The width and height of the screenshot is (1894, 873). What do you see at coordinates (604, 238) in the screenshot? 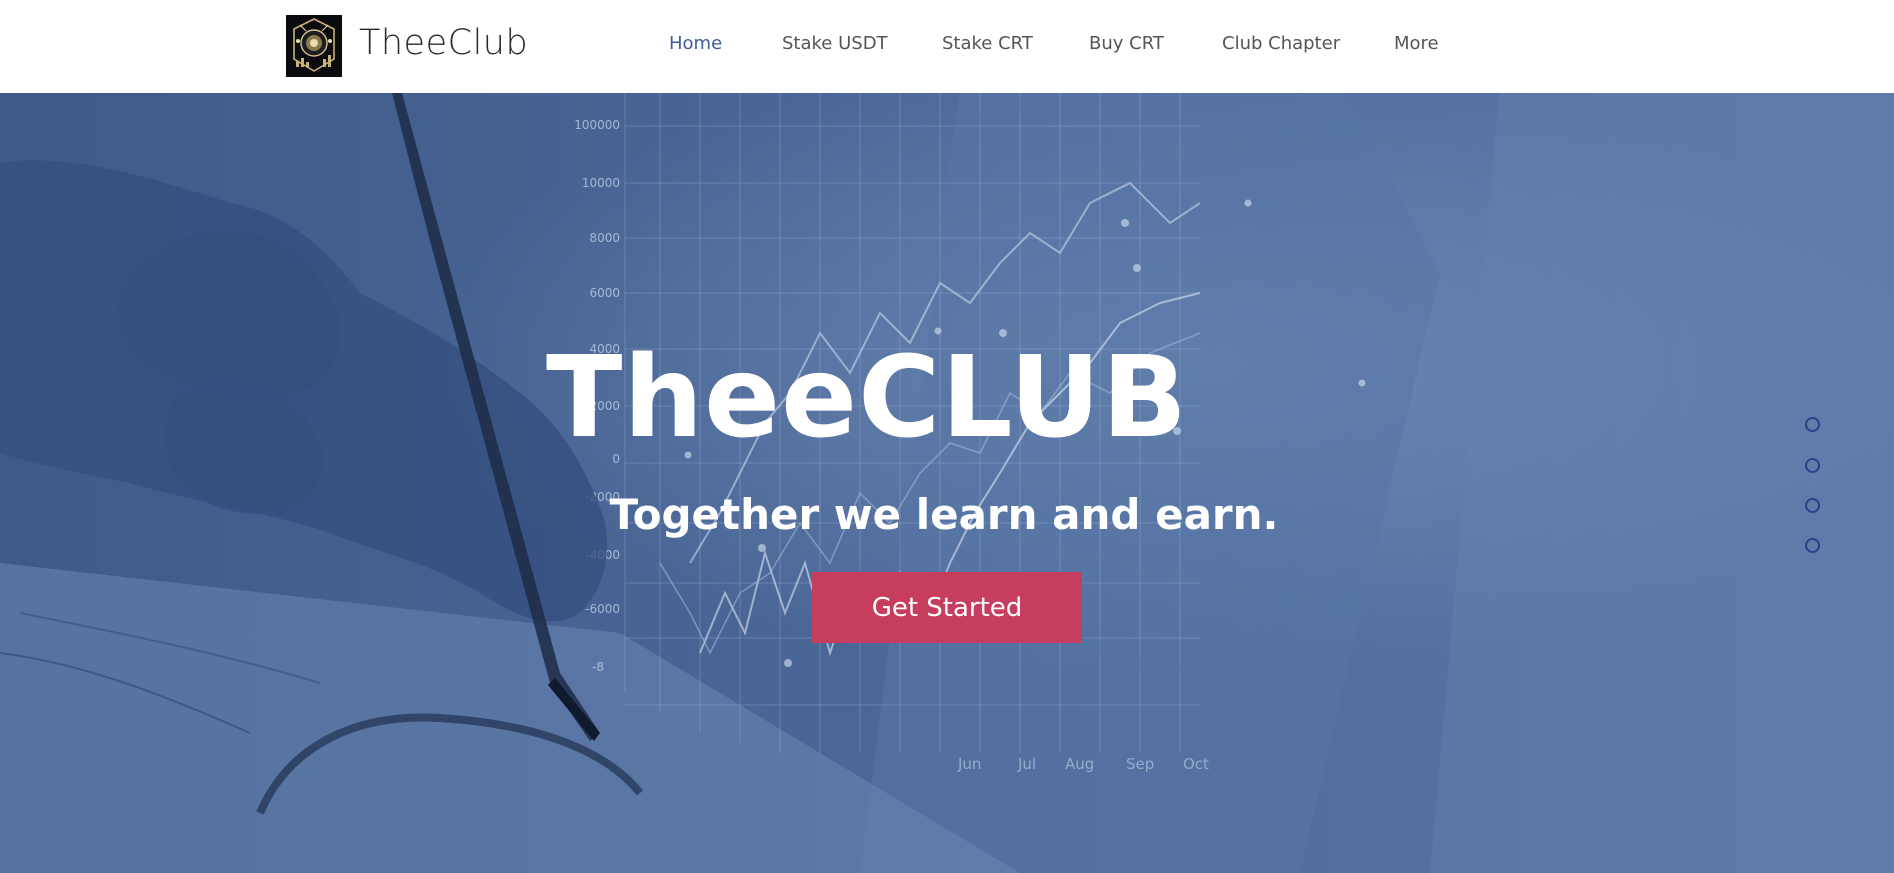
I see `chart-tick-y: 8000` at bounding box center [604, 238].